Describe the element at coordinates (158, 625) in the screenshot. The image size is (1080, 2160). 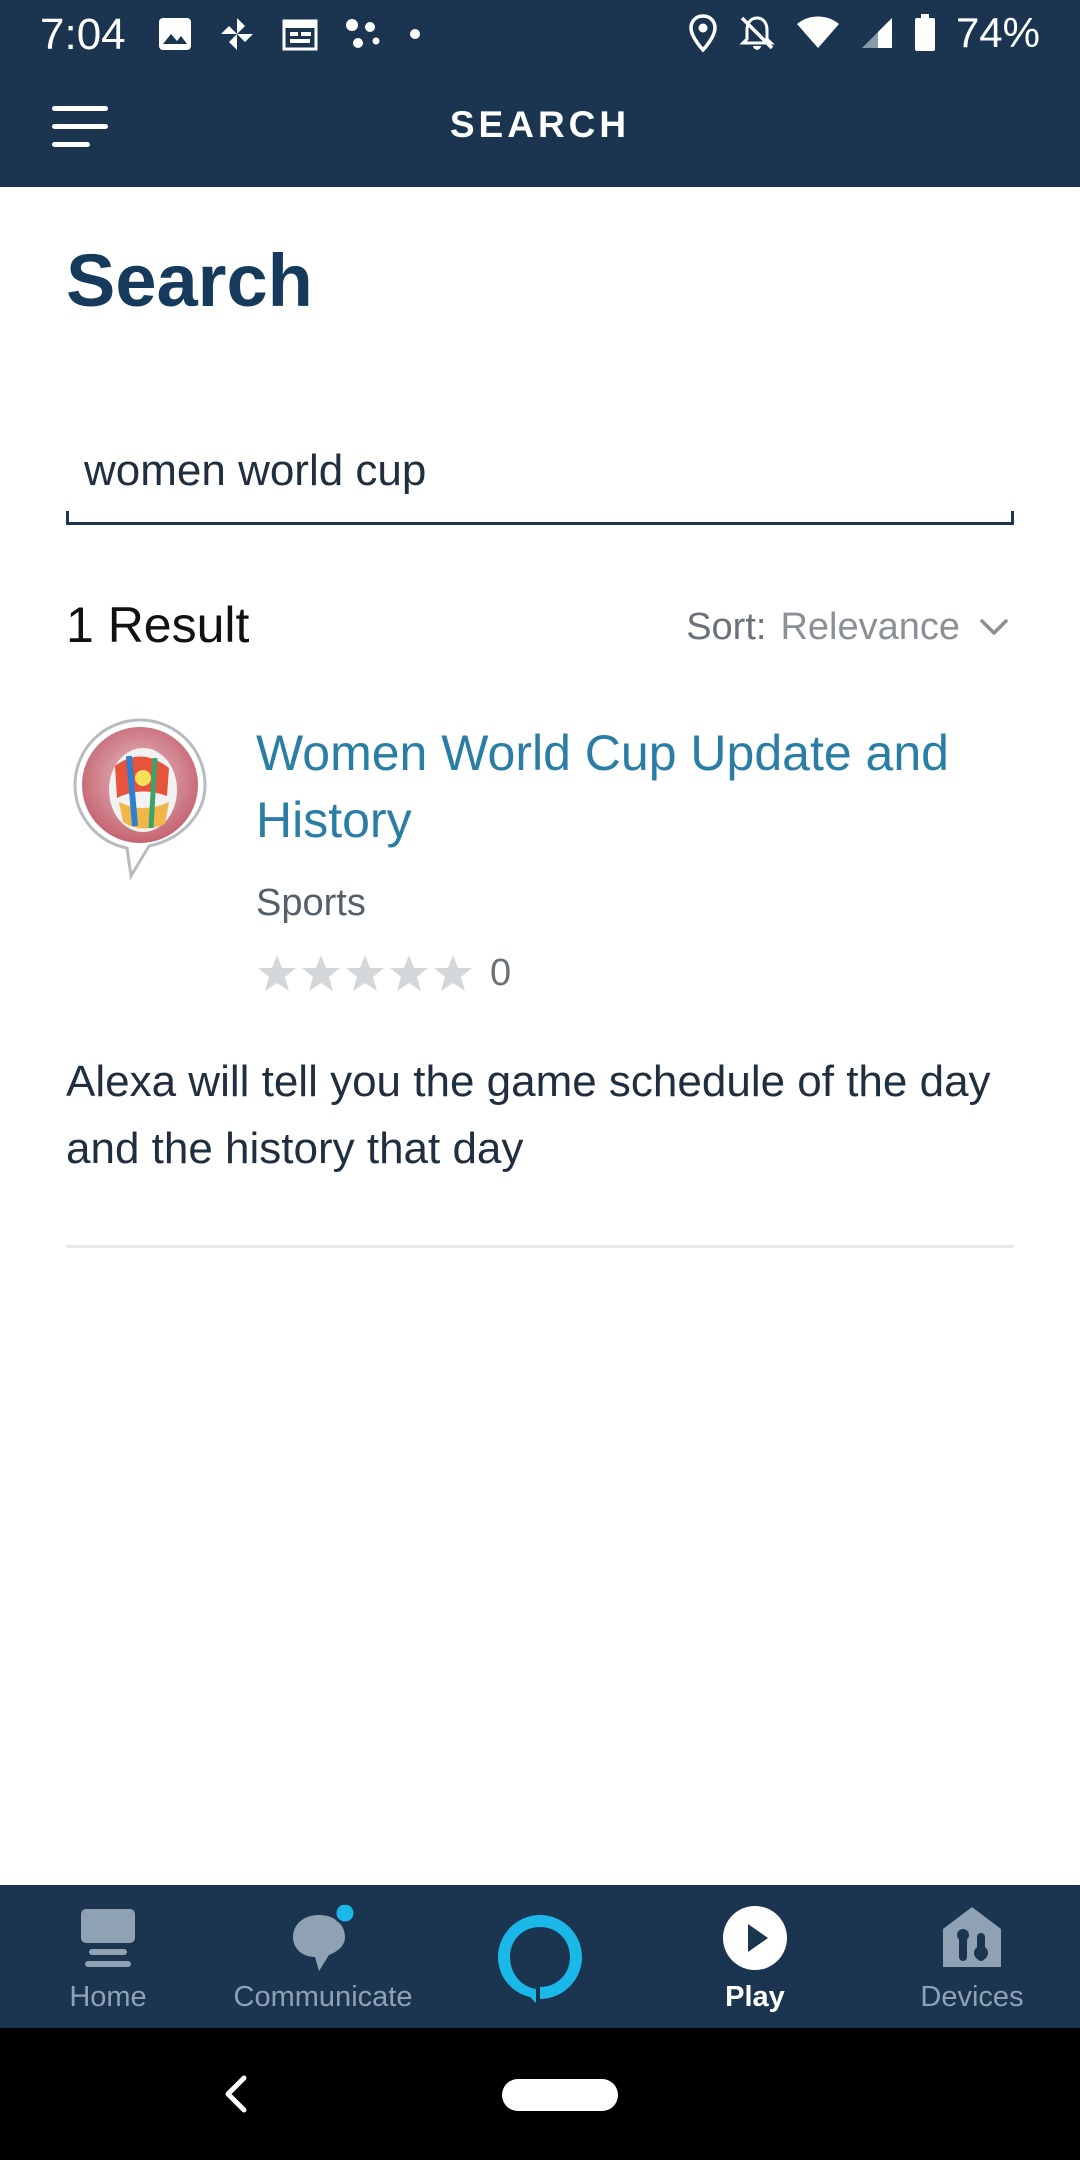
I see `result-count: 1 Result` at that location.